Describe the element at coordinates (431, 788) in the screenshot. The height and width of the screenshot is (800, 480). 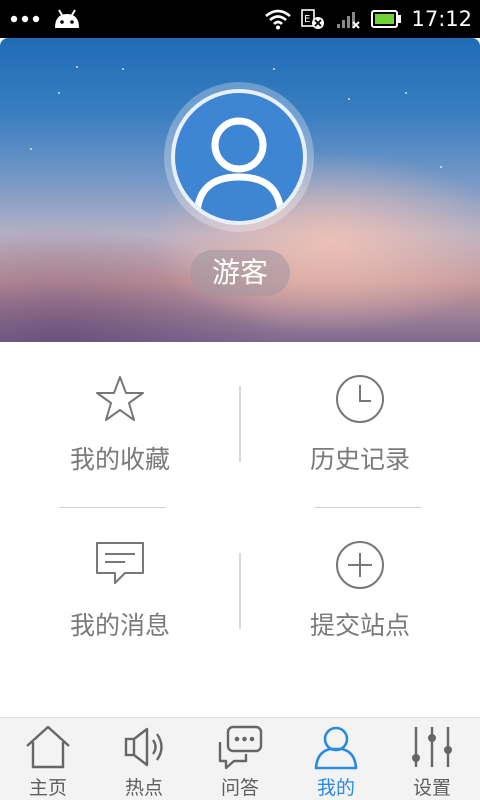
I see `tab-settings-label: 设置` at that location.